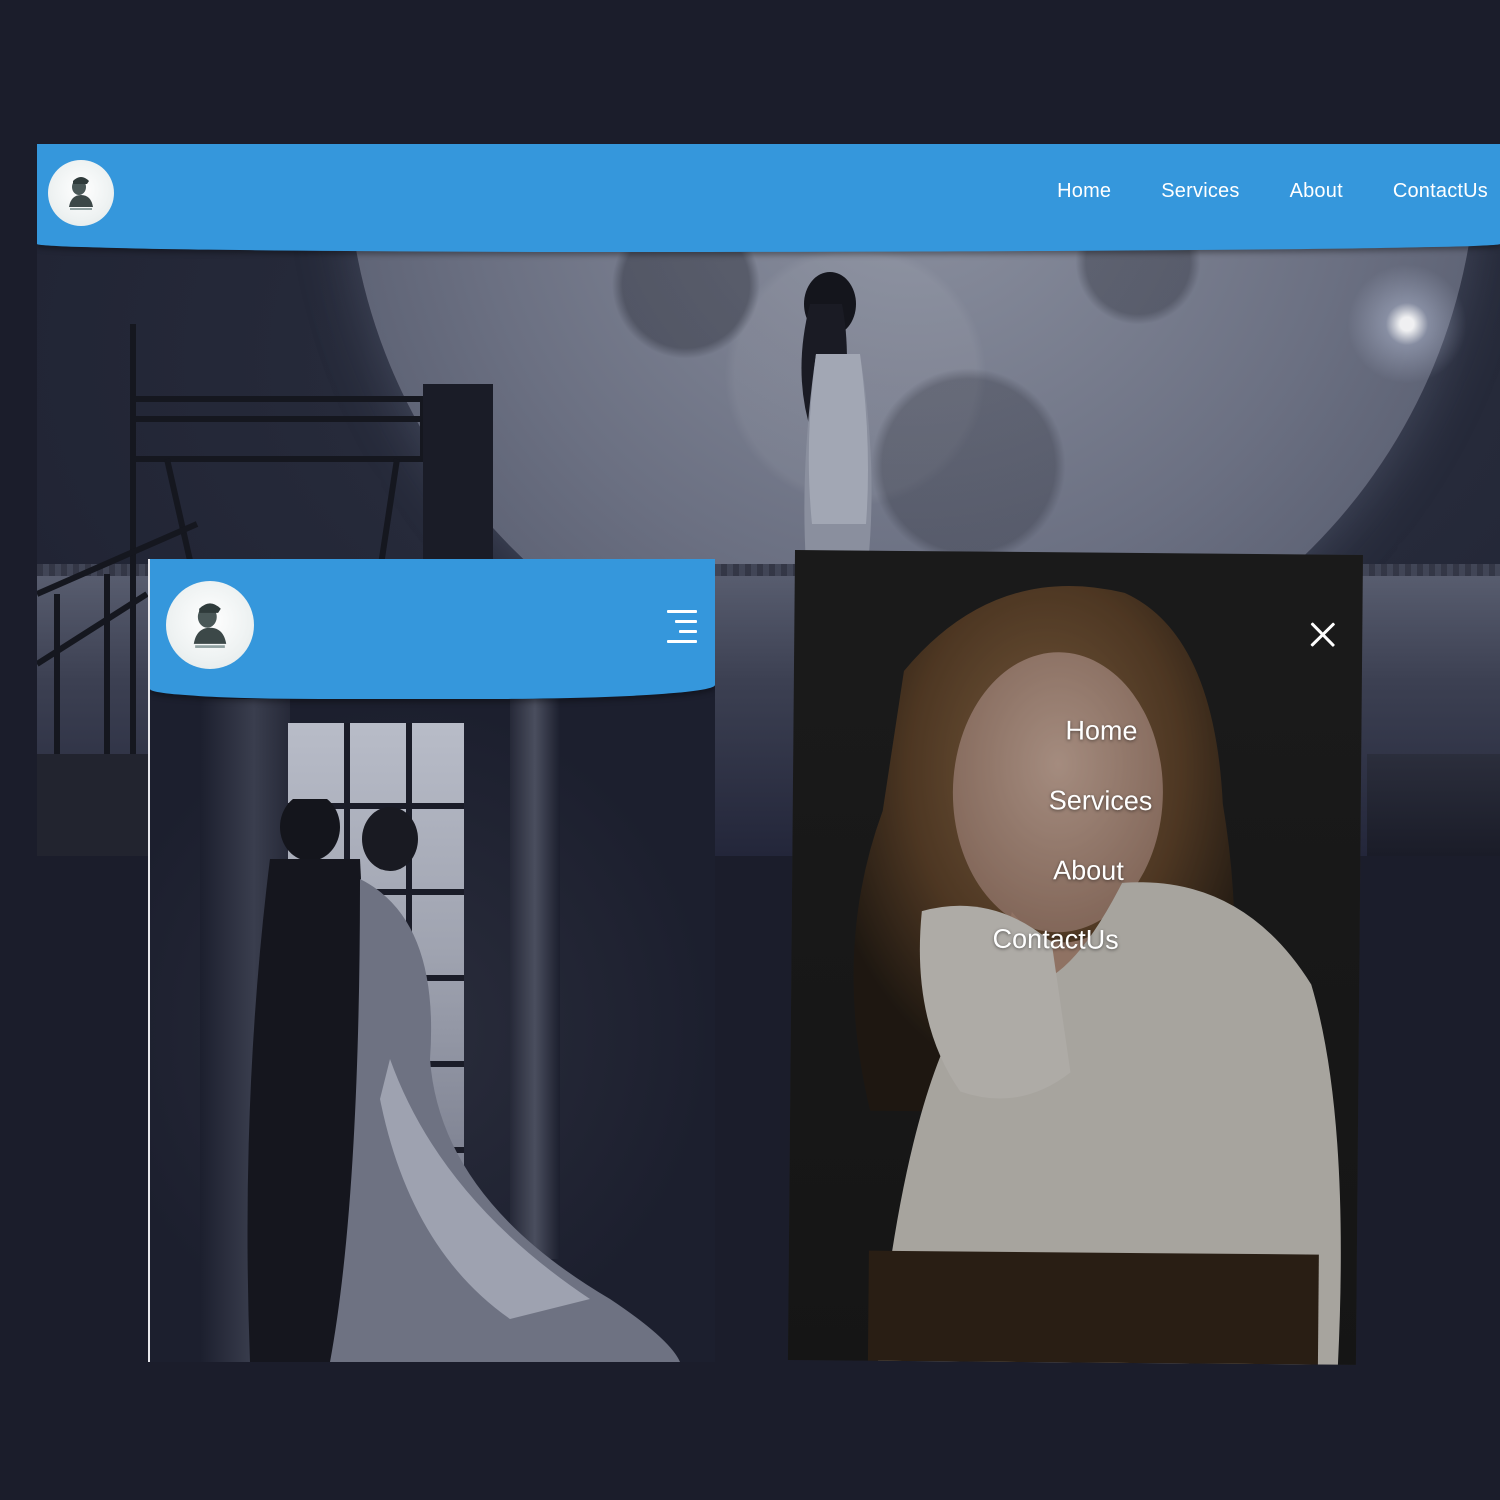 This screenshot has height=1500, width=1500. I want to click on close-icon, so click(1323, 634).